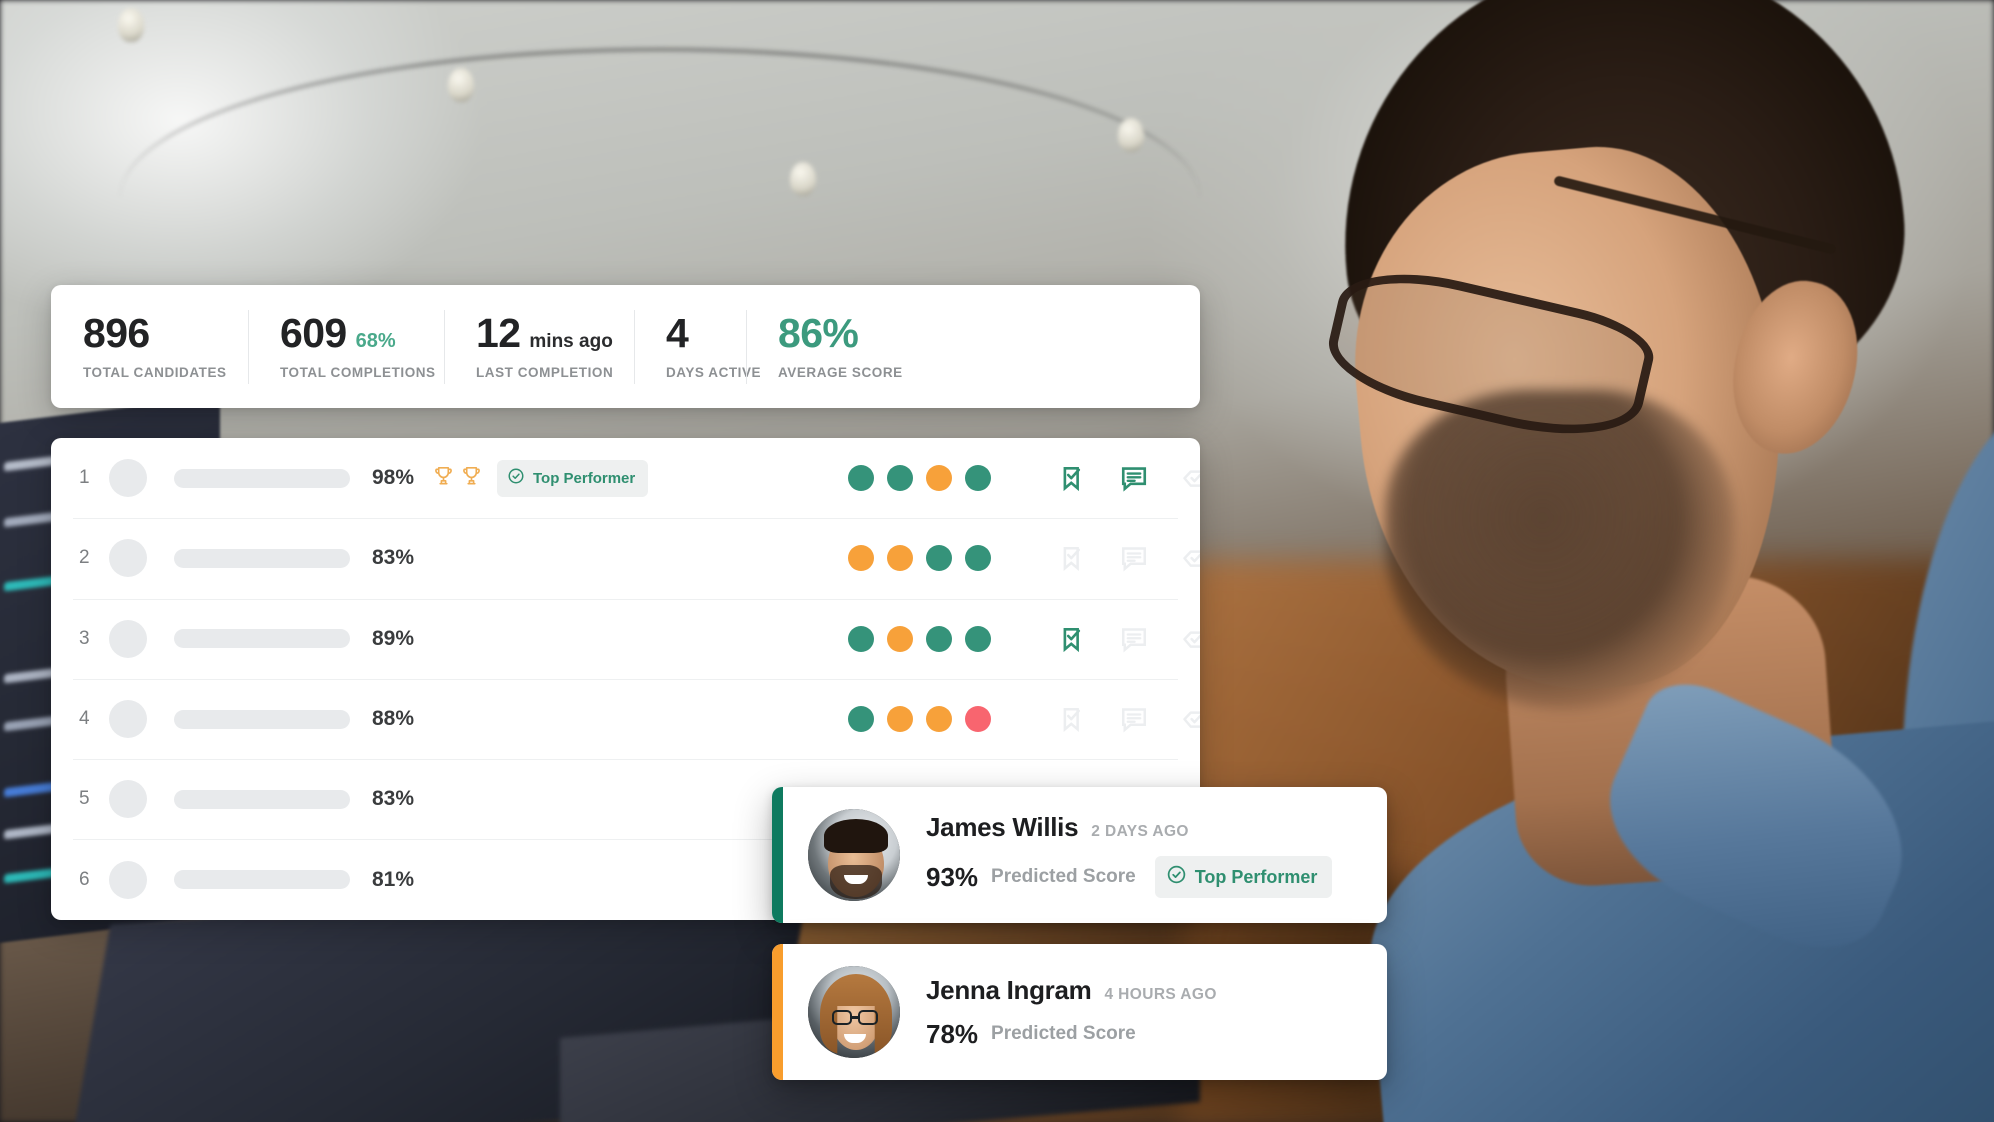 Image resolution: width=1994 pixels, height=1122 pixels. Describe the element at coordinates (952, 876) in the screenshot. I see `predicted-score-value: 93%` at that location.